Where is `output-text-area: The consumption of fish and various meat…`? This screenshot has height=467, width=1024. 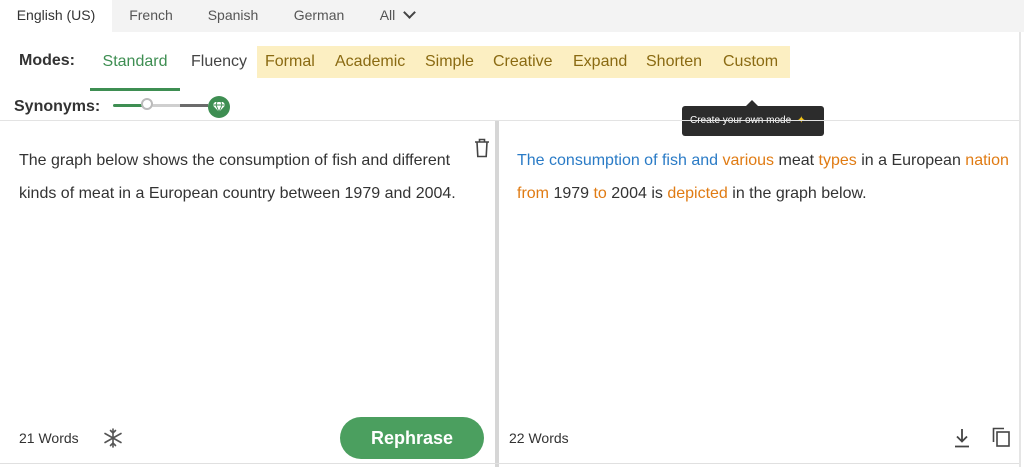 output-text-area: The consumption of fish and various meat… is located at coordinates (764, 177).